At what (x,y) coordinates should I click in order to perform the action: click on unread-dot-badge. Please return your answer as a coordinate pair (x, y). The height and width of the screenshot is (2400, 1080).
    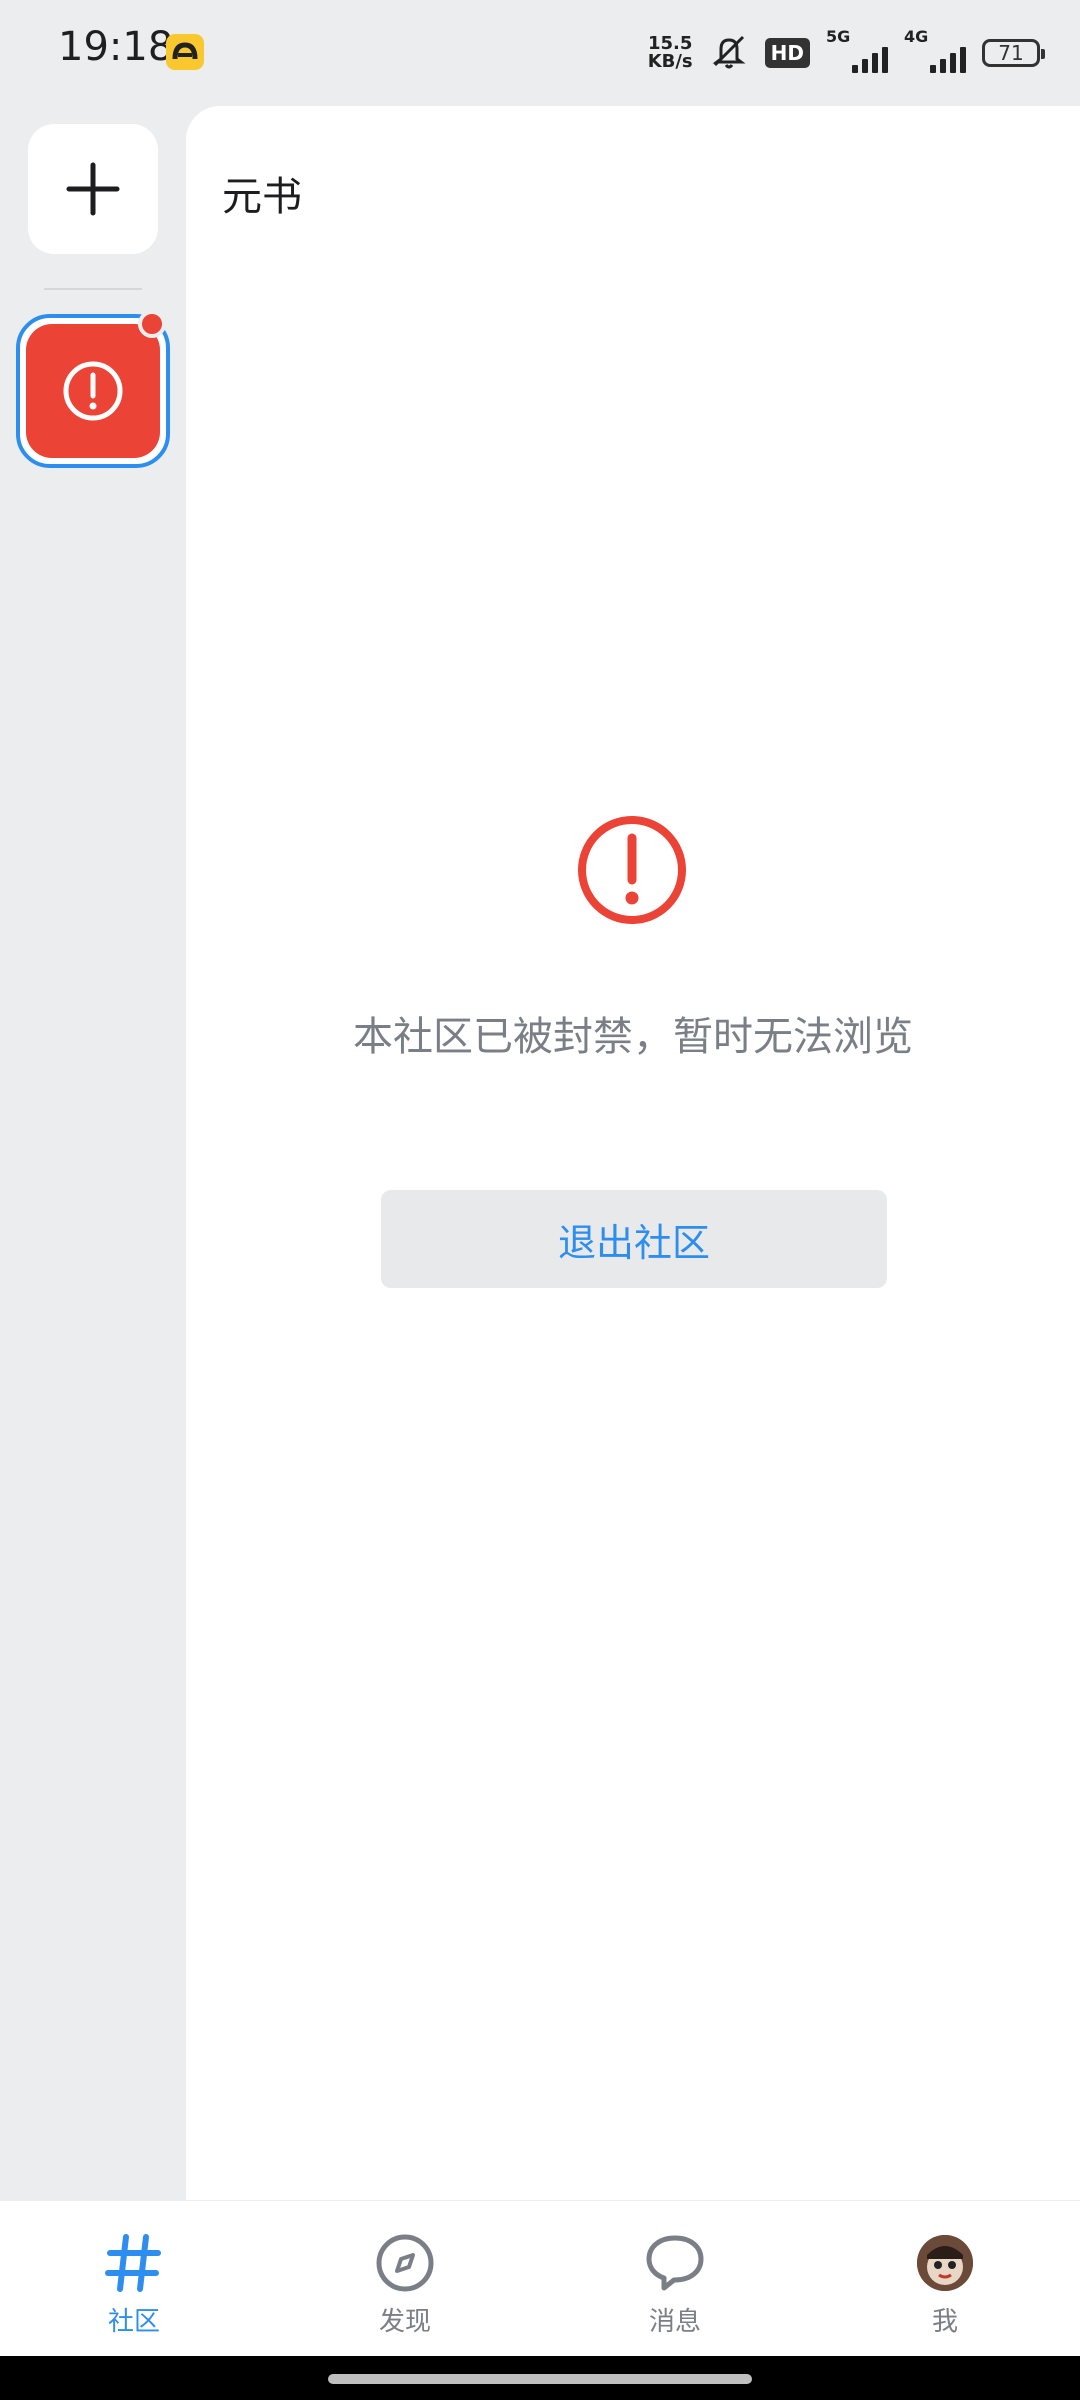
    Looking at the image, I should click on (152, 324).